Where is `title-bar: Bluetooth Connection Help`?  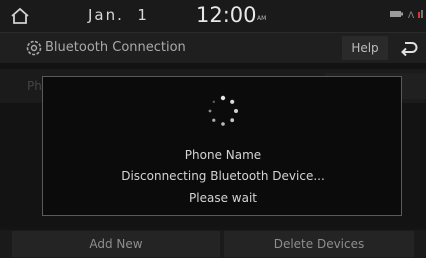 title-bar: Bluetooth Connection Help is located at coordinates (213, 48).